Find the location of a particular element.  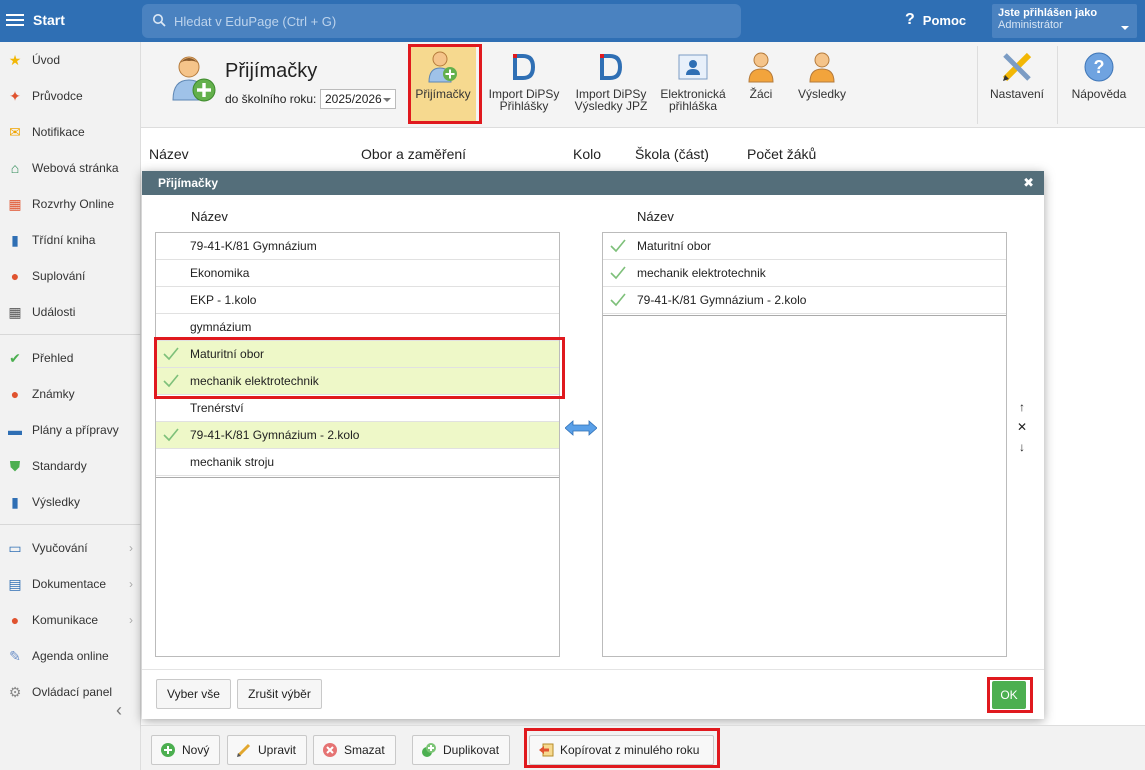

admissions-icon is located at coordinates (442, 67).